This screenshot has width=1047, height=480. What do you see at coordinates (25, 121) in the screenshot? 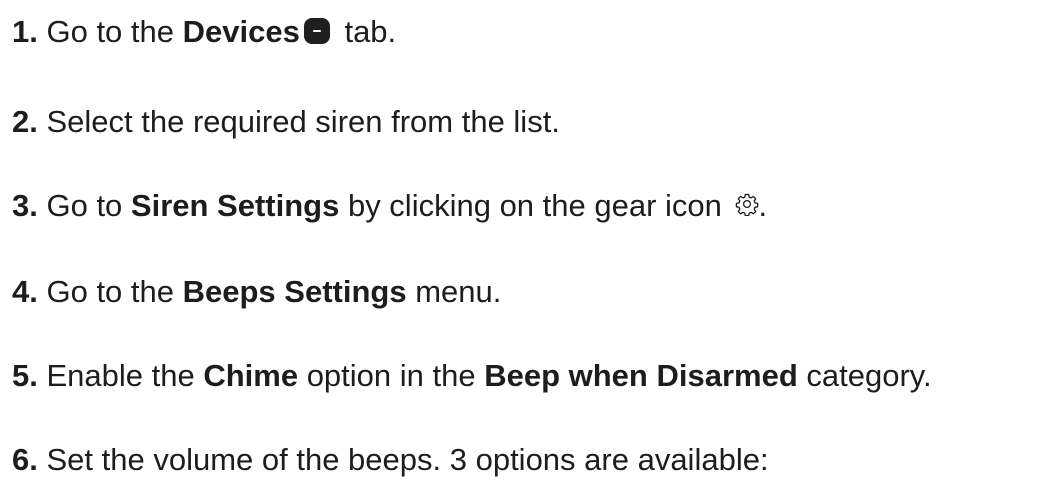
I see `step-number: 2.` at bounding box center [25, 121].